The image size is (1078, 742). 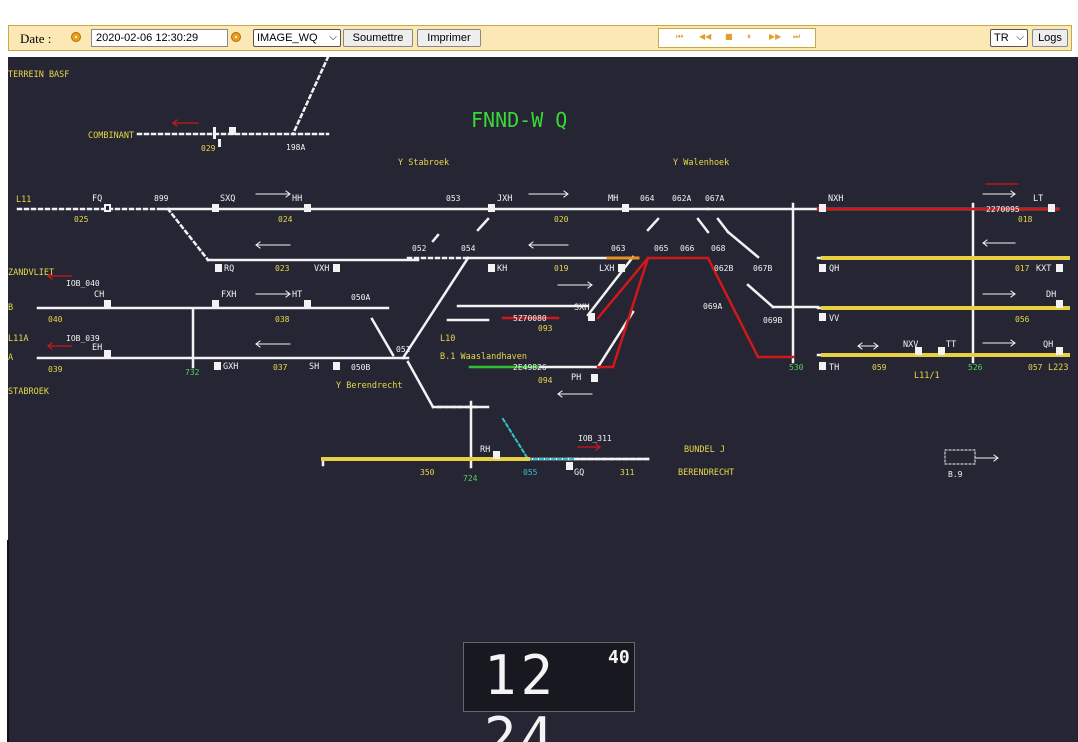 What do you see at coordinates (8, 641) in the screenshot?
I see `left-edge-bar` at bounding box center [8, 641].